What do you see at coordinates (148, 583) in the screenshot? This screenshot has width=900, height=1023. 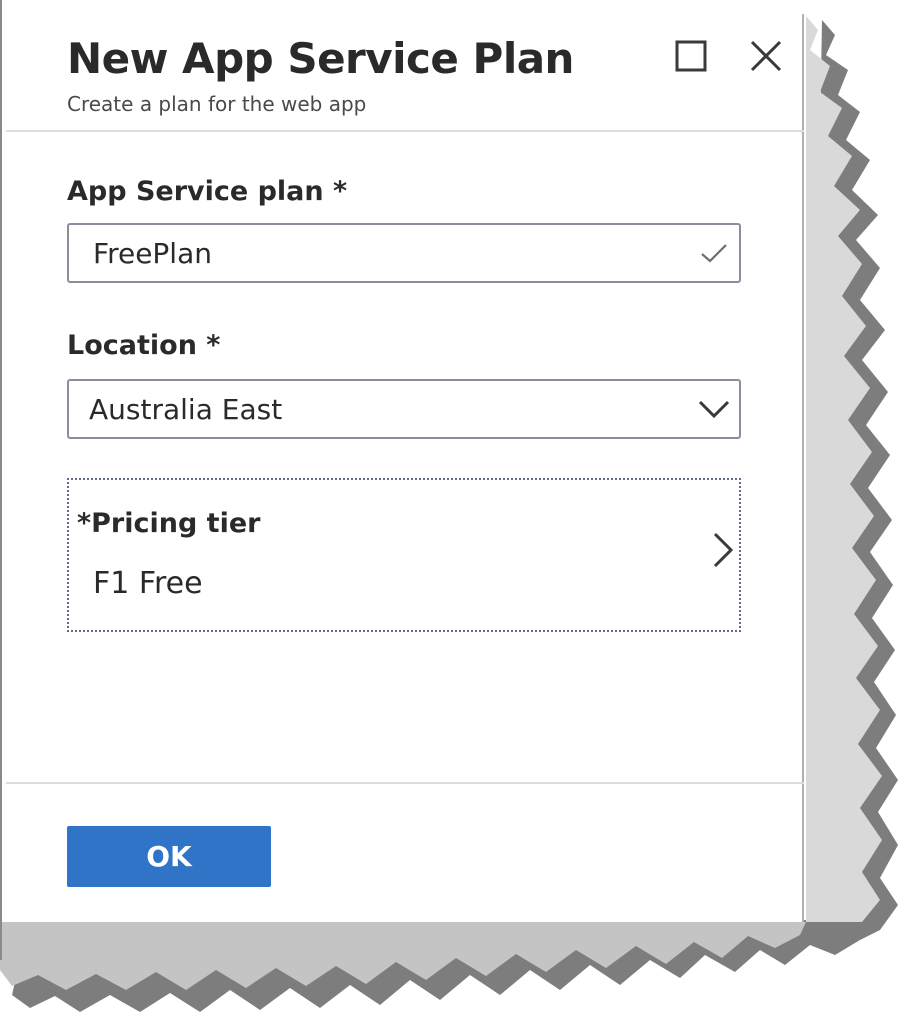 I see `pricing-tier-value: F1 Free` at bounding box center [148, 583].